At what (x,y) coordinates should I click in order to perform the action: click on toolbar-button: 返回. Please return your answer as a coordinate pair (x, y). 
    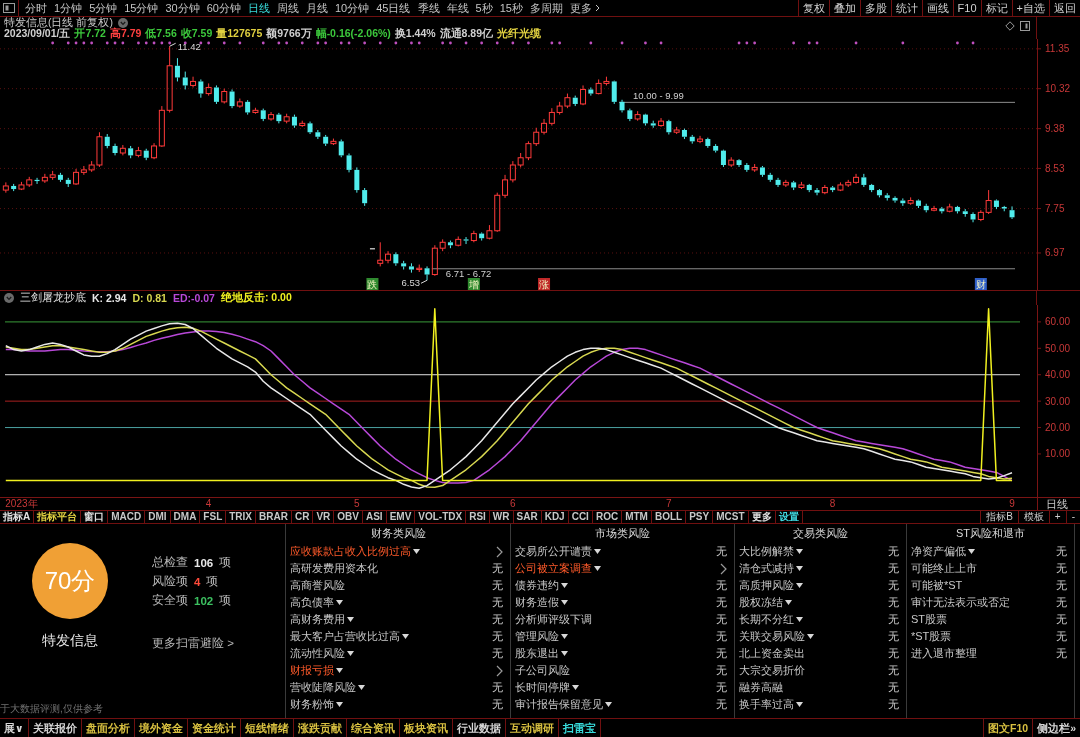
    Looking at the image, I should click on (1064, 8).